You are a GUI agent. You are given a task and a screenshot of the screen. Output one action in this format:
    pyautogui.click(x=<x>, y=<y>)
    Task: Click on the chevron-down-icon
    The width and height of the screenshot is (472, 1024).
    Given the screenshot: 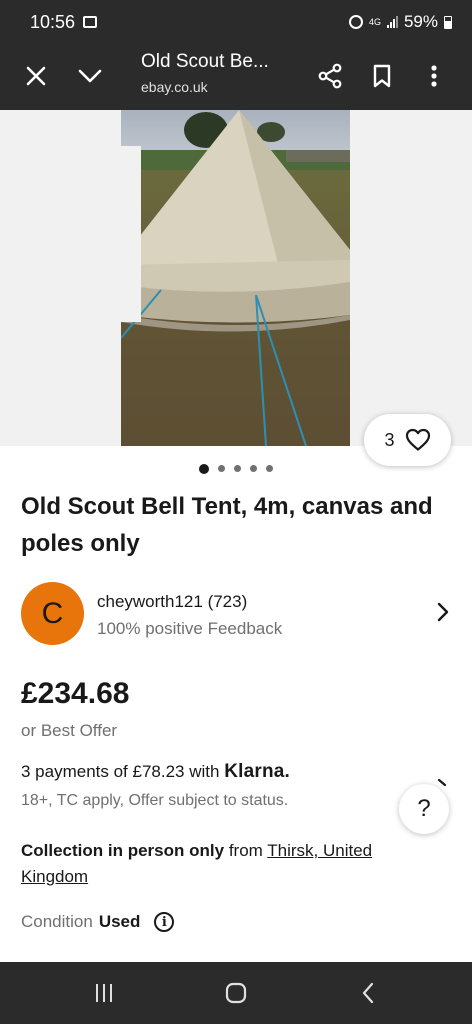 What is the action you would take?
    pyautogui.click(x=90, y=76)
    